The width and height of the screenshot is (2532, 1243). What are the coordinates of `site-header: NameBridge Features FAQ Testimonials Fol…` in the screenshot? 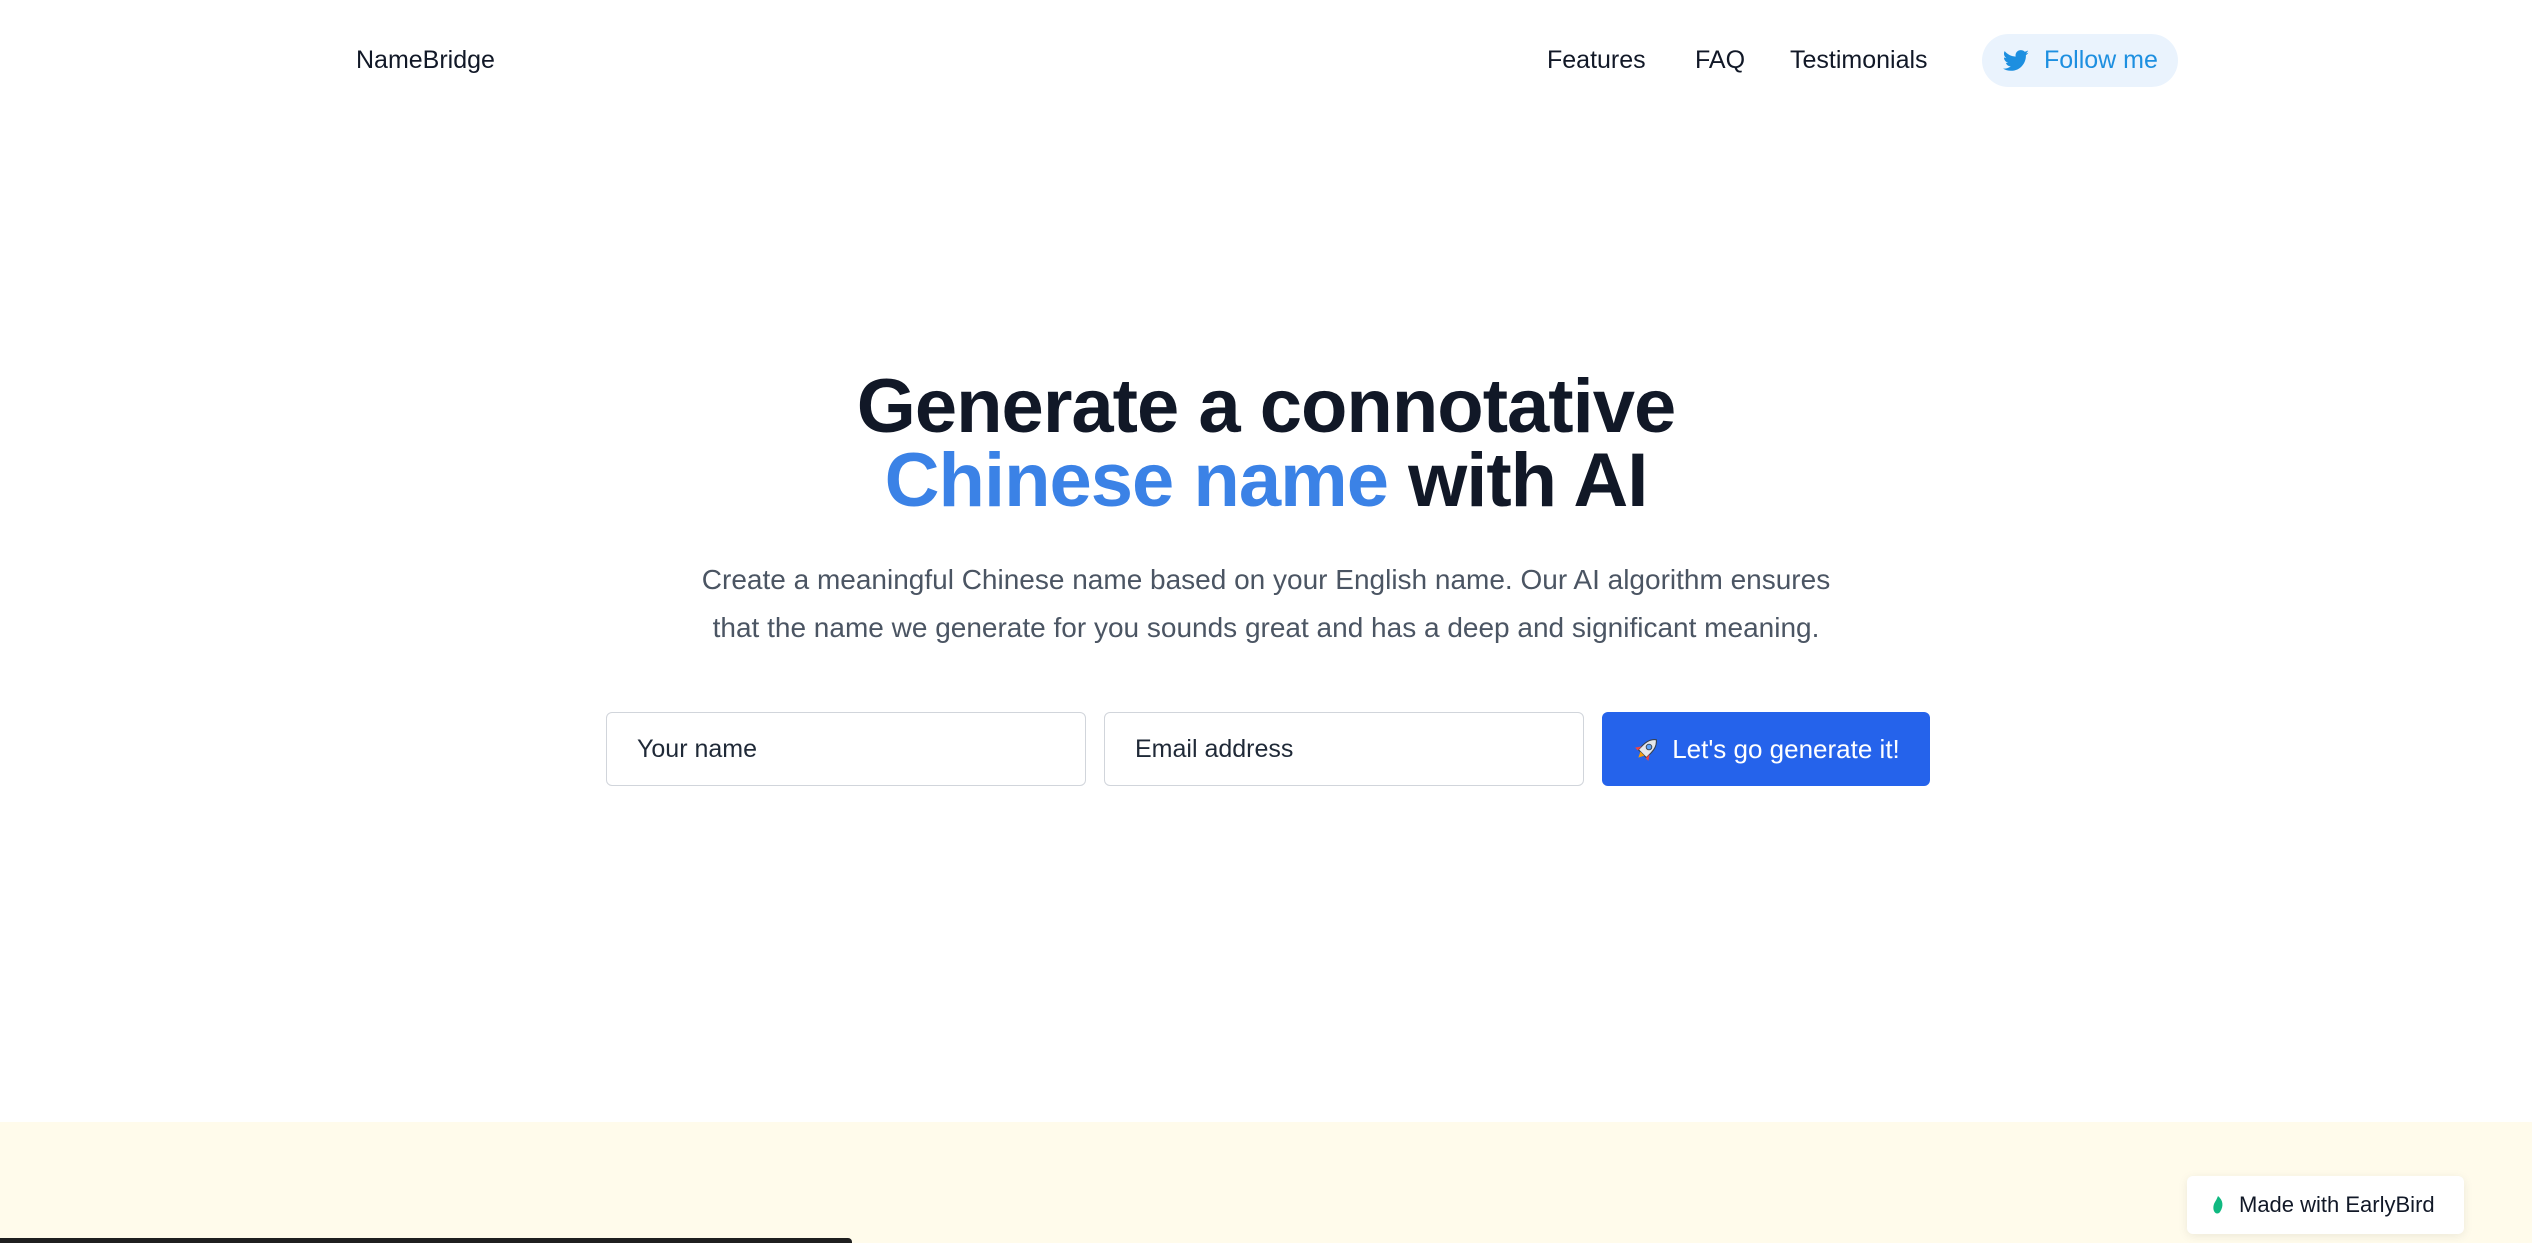 It's located at (1266, 60).